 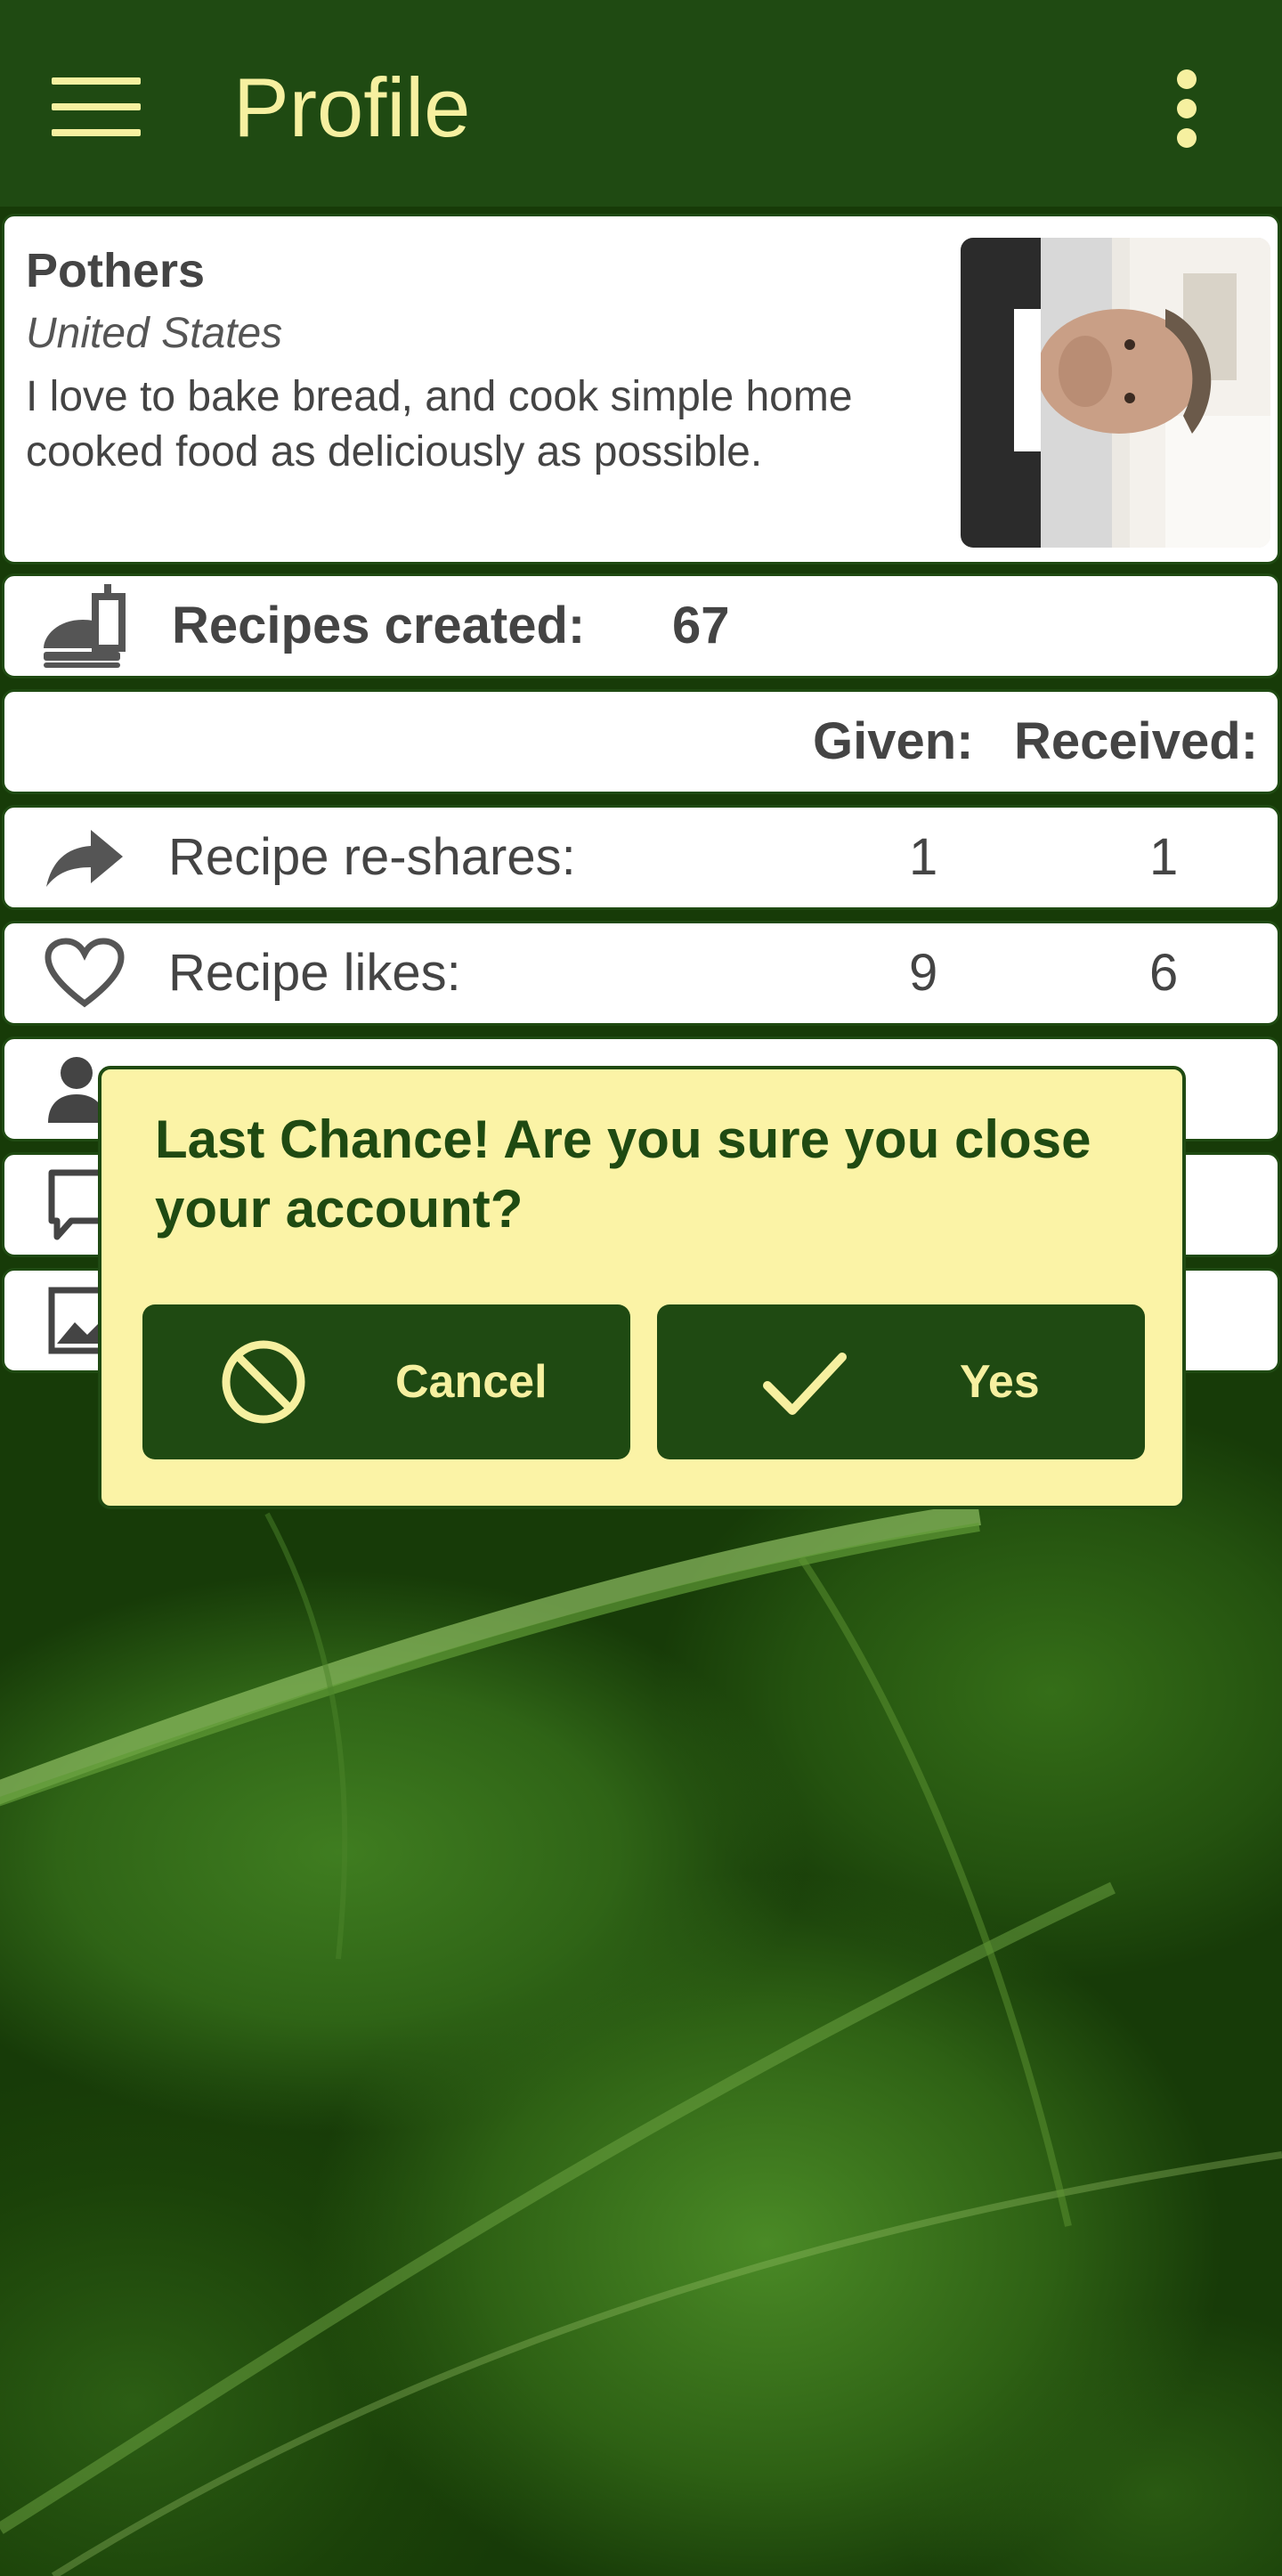 I want to click on reshares-received: 1, so click(x=1164, y=857).